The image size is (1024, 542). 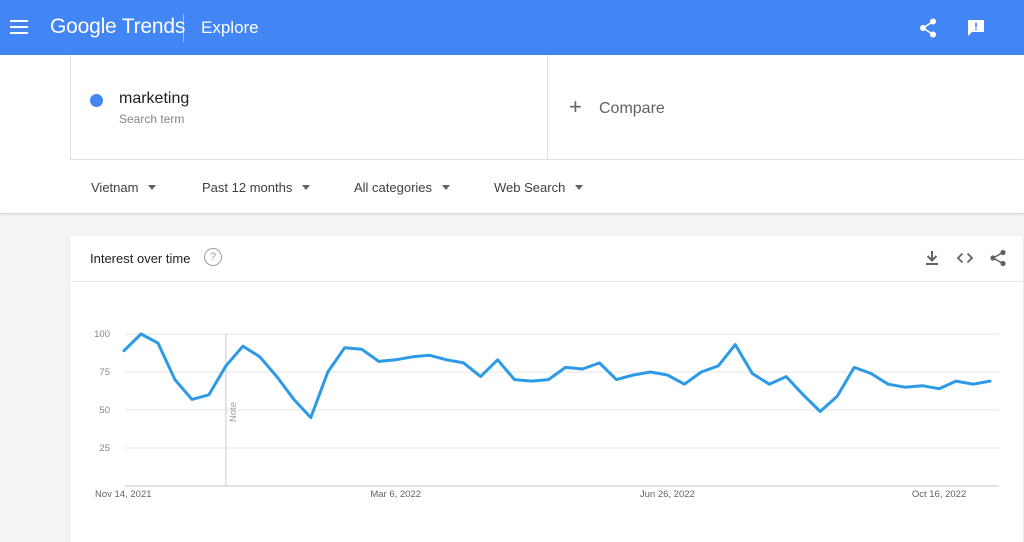 I want to click on note-marker-label: Note, so click(x=233, y=412).